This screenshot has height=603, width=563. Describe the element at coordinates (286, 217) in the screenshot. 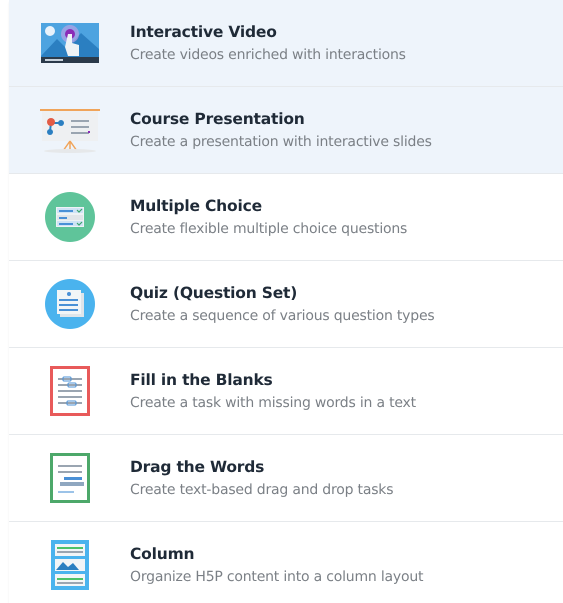

I see `content-type-row: Multiple Choice Create flexible multiple choice questions` at that location.